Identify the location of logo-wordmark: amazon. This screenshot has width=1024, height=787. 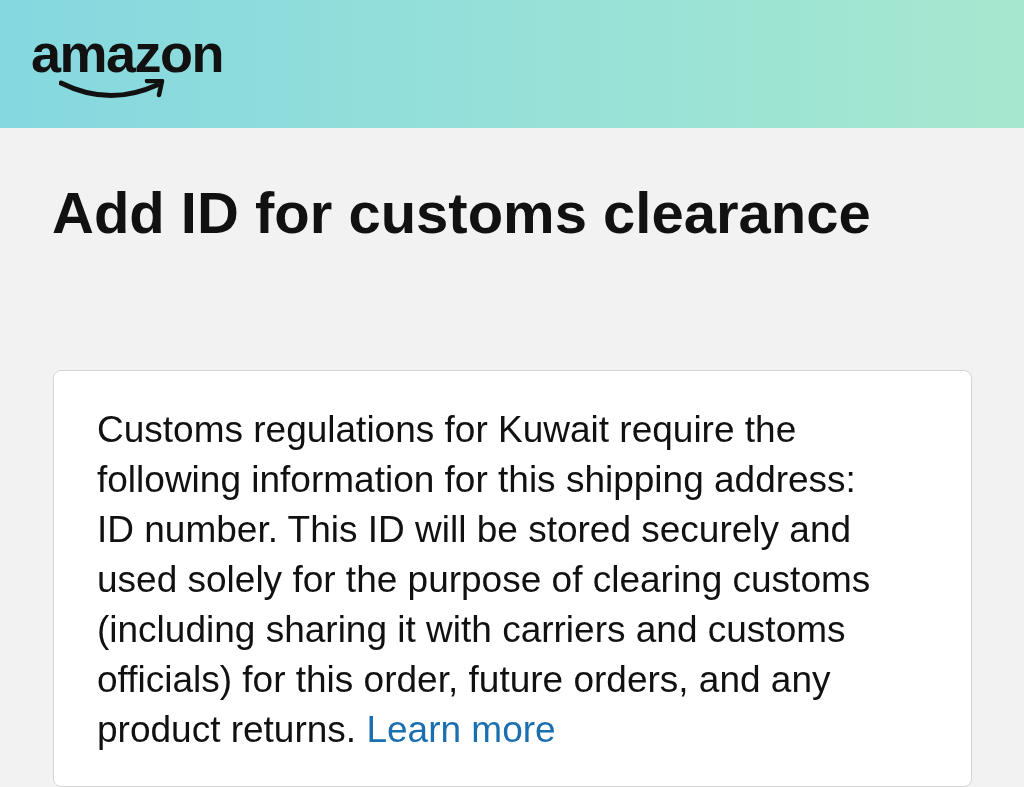
(127, 53).